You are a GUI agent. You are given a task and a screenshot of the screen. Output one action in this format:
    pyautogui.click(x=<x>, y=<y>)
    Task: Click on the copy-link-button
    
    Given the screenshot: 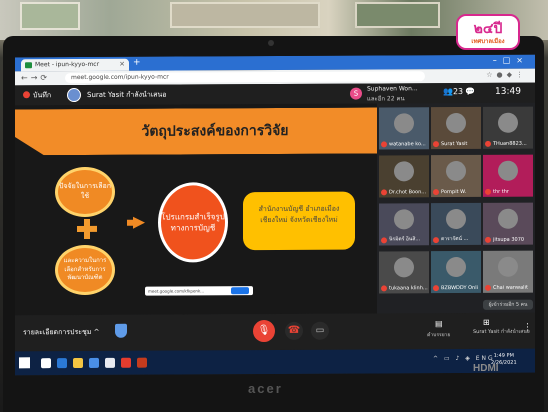 What is the action you would take?
    pyautogui.click(x=240, y=291)
    